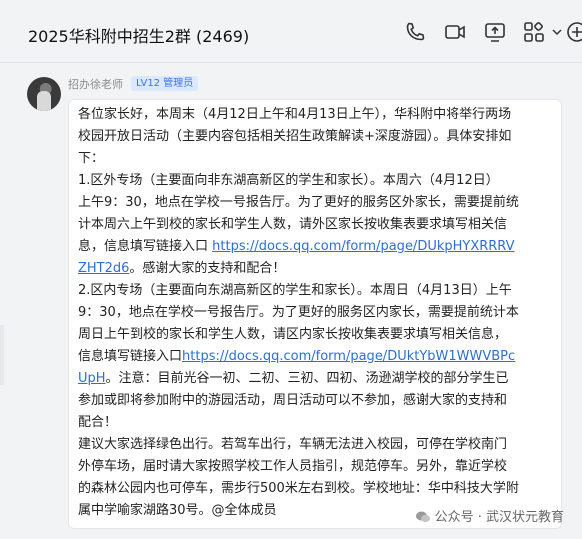 The image size is (582, 539). What do you see at coordinates (573, 32) in the screenshot?
I see `add-icon` at bounding box center [573, 32].